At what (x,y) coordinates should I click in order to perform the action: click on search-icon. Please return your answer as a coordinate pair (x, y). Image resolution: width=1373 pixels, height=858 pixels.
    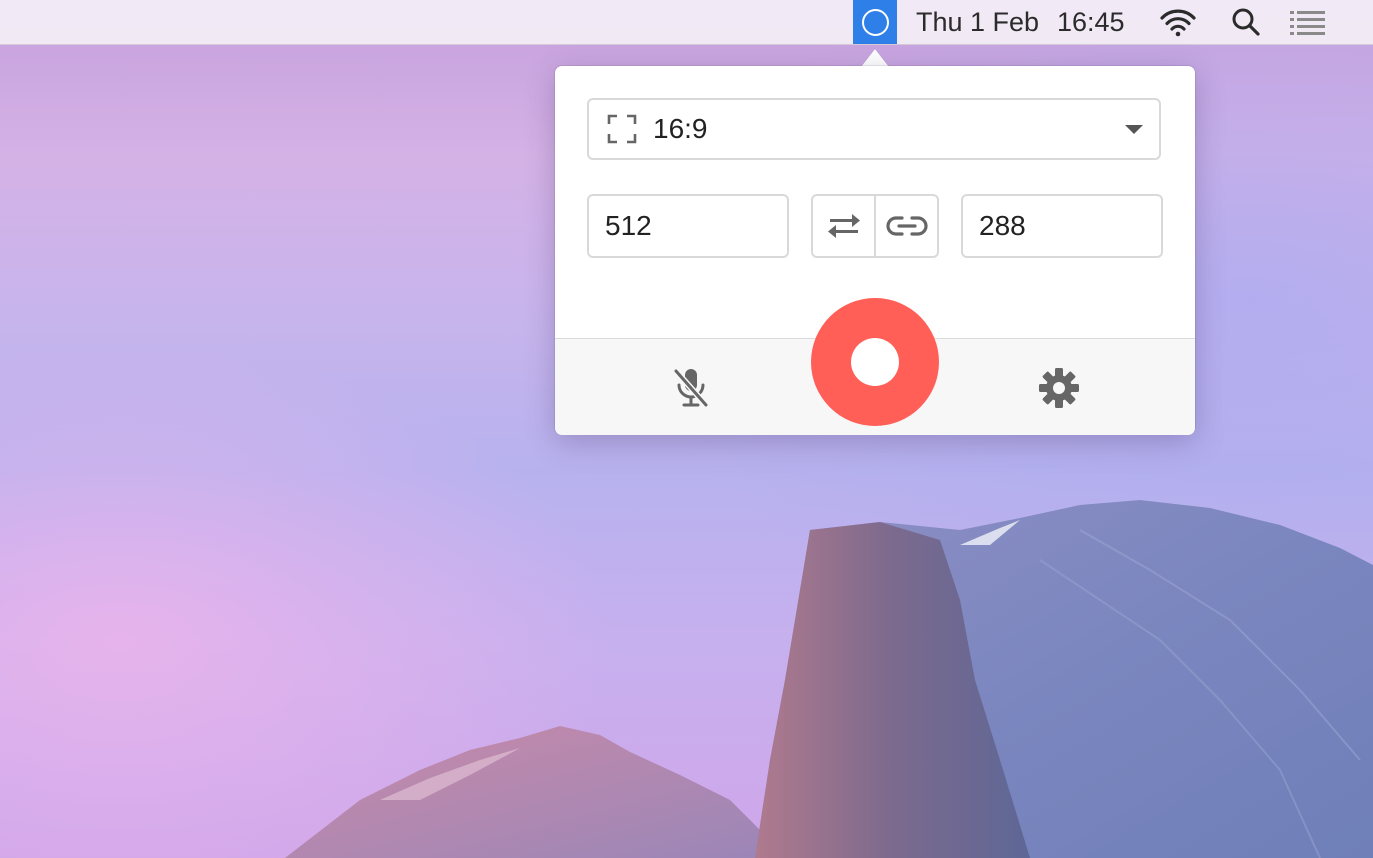
    Looking at the image, I should click on (1246, 22).